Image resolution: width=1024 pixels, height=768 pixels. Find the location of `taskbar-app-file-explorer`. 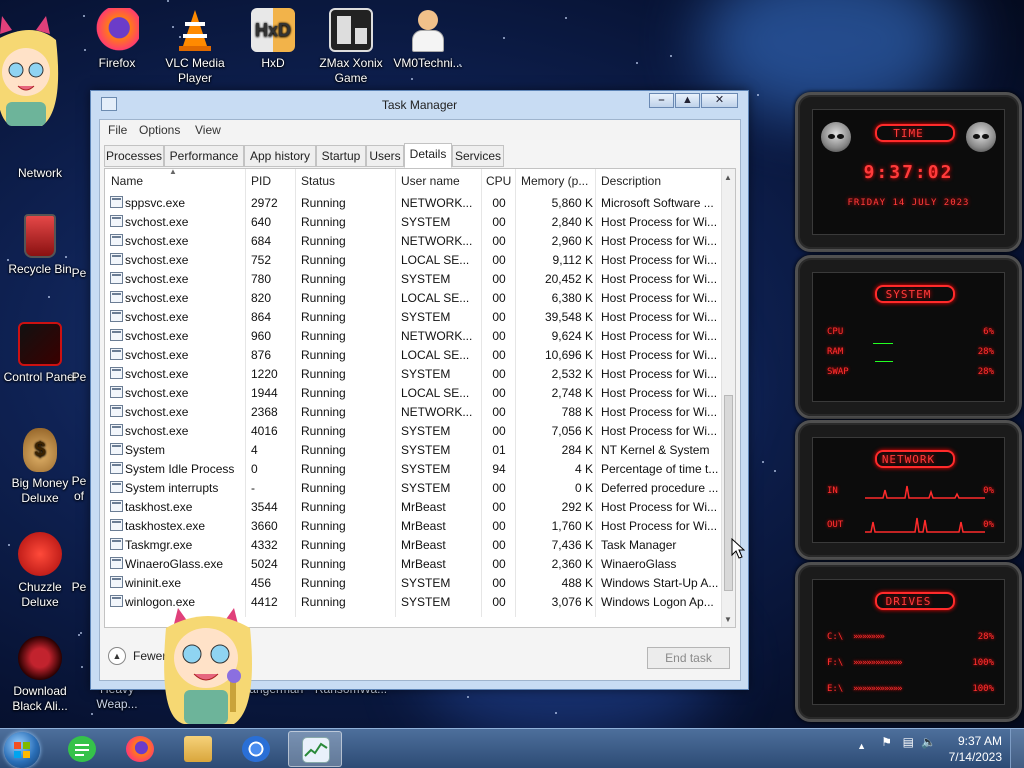

taskbar-app-file-explorer is located at coordinates (198, 749).